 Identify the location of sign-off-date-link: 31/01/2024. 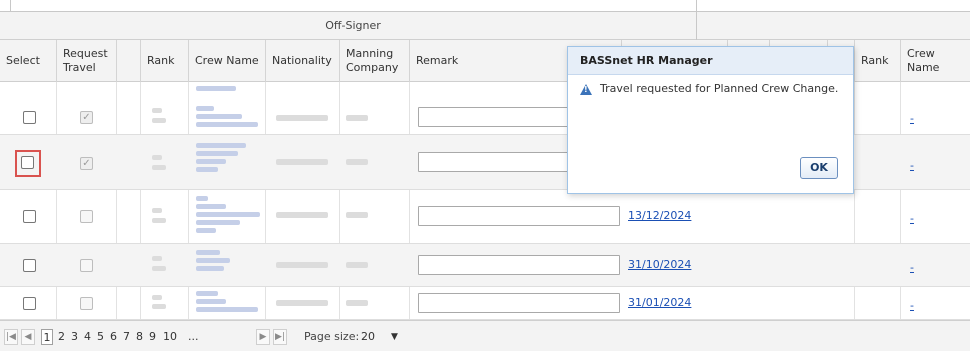
(659, 302).